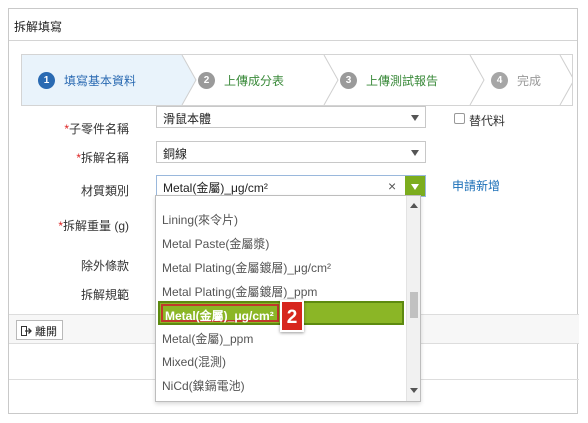  Describe the element at coordinates (26, 331) in the screenshot. I see `sign-out-icon` at that location.